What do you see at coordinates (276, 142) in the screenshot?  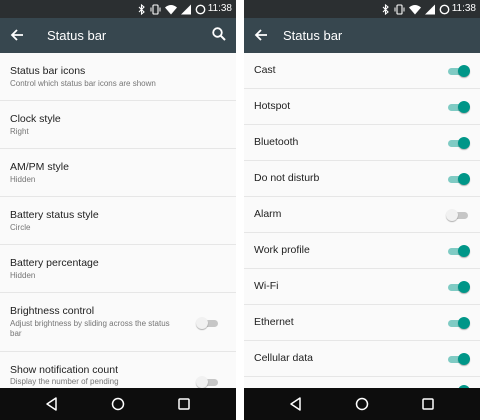 I see `toggle-label: Bluetooth` at bounding box center [276, 142].